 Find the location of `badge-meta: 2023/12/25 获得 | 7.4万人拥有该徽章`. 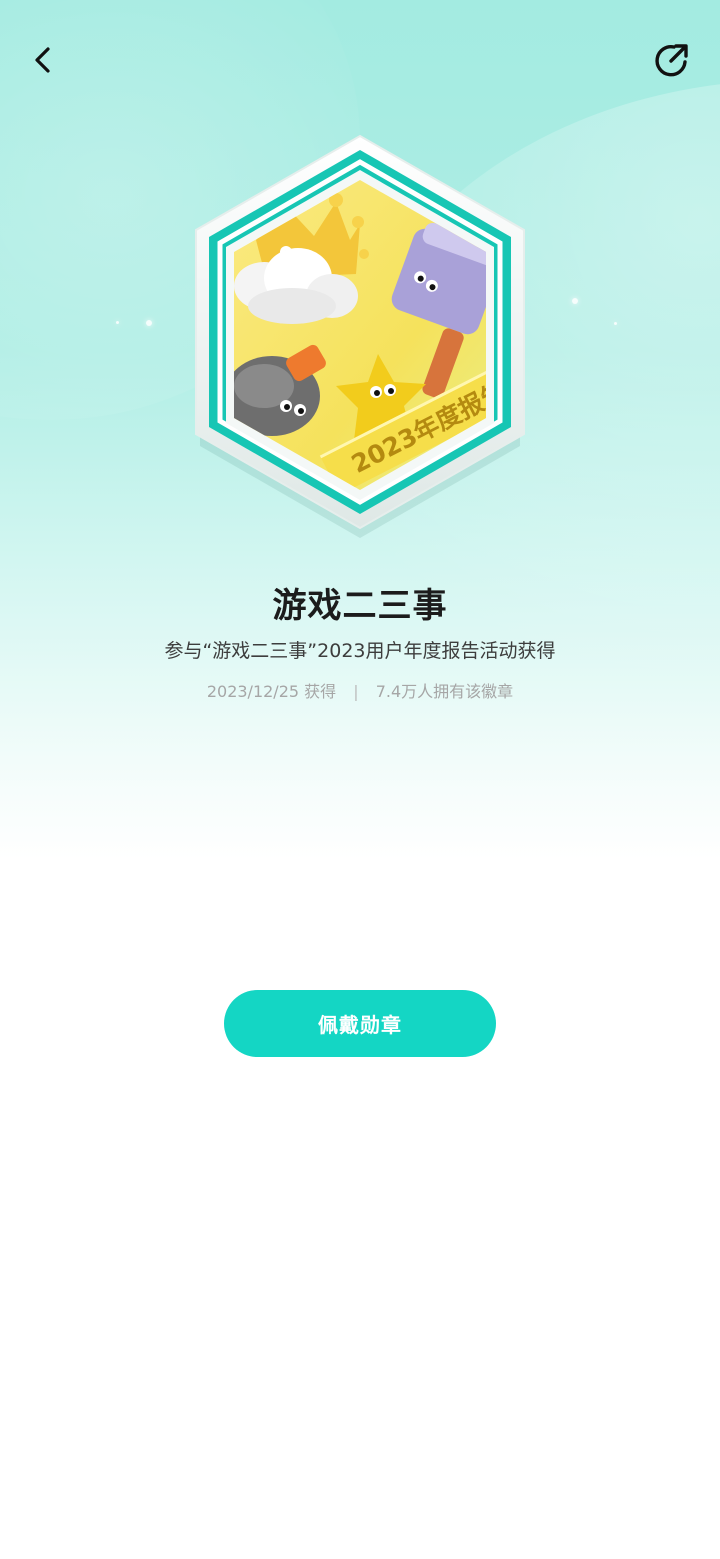

badge-meta: 2023/12/25 获得 | 7.4万人拥有该徽章 is located at coordinates (360, 690).